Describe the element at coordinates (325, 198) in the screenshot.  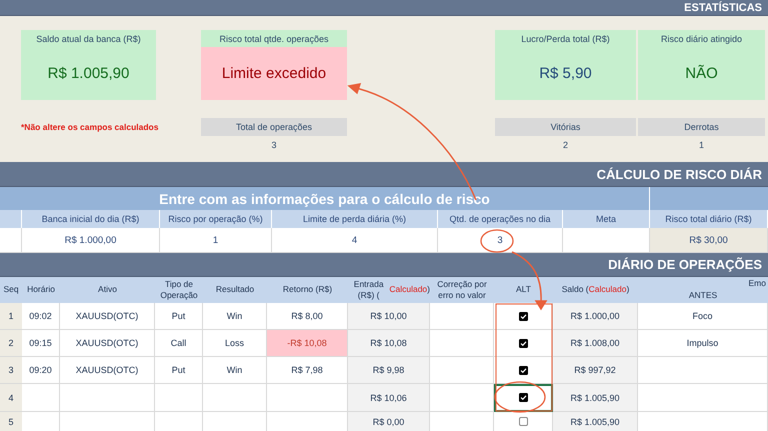
I see `section-subtitle: Entre com as informações para o cálculo de risco` at that location.